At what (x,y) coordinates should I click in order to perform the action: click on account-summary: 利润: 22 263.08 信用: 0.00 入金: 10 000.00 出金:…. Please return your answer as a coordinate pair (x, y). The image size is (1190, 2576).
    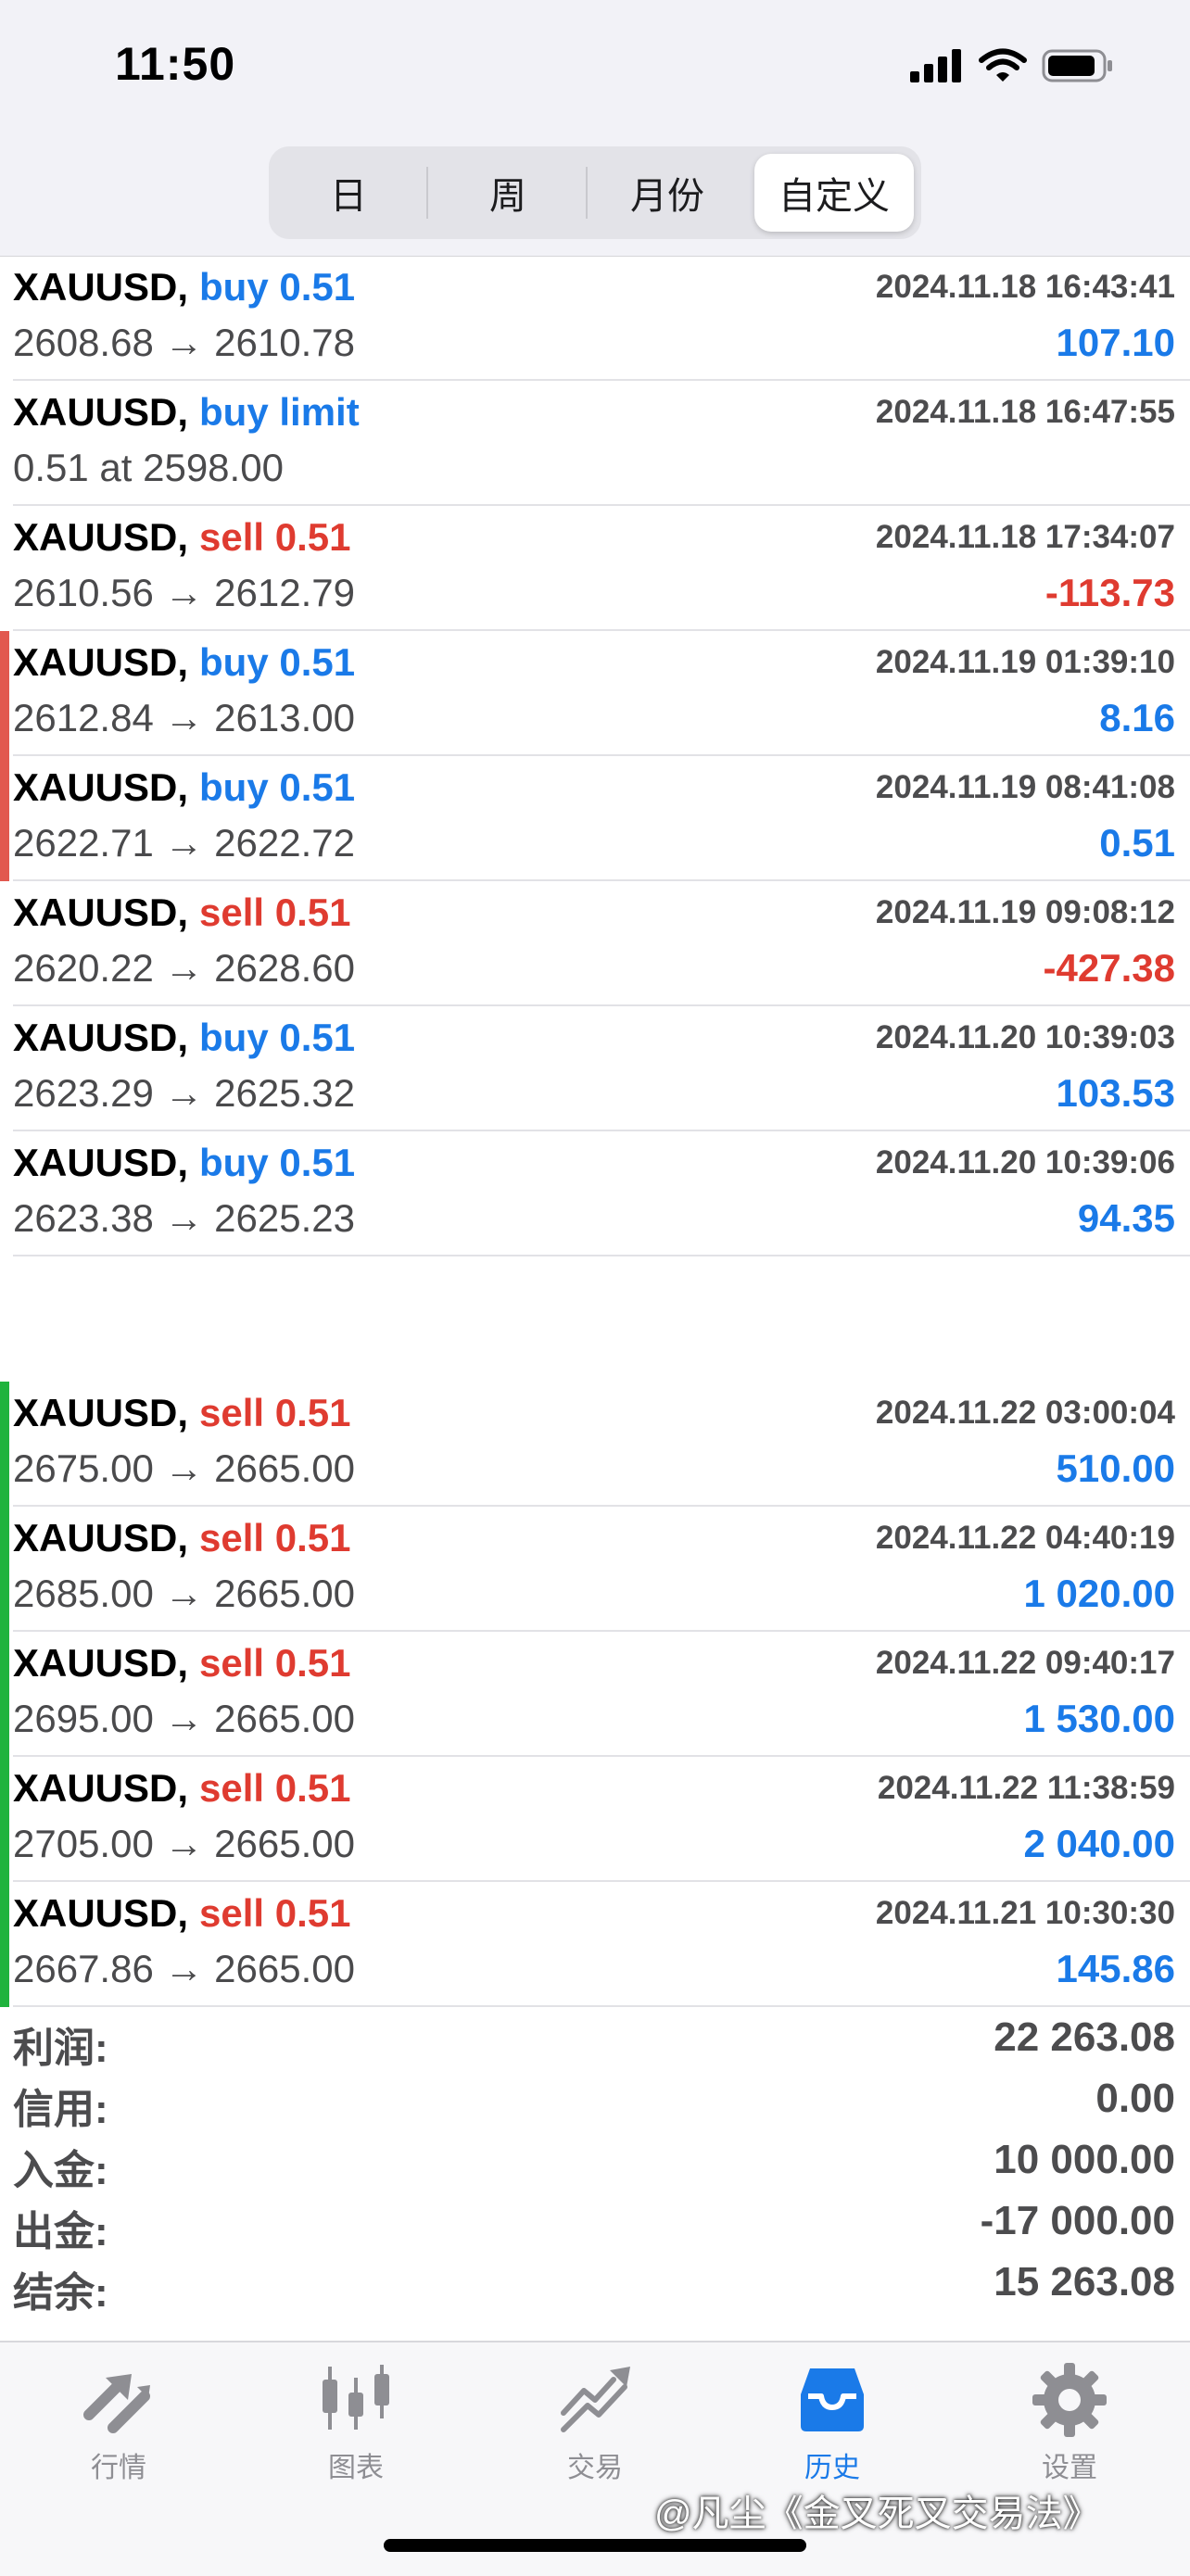
    Looking at the image, I should click on (595, 2173).